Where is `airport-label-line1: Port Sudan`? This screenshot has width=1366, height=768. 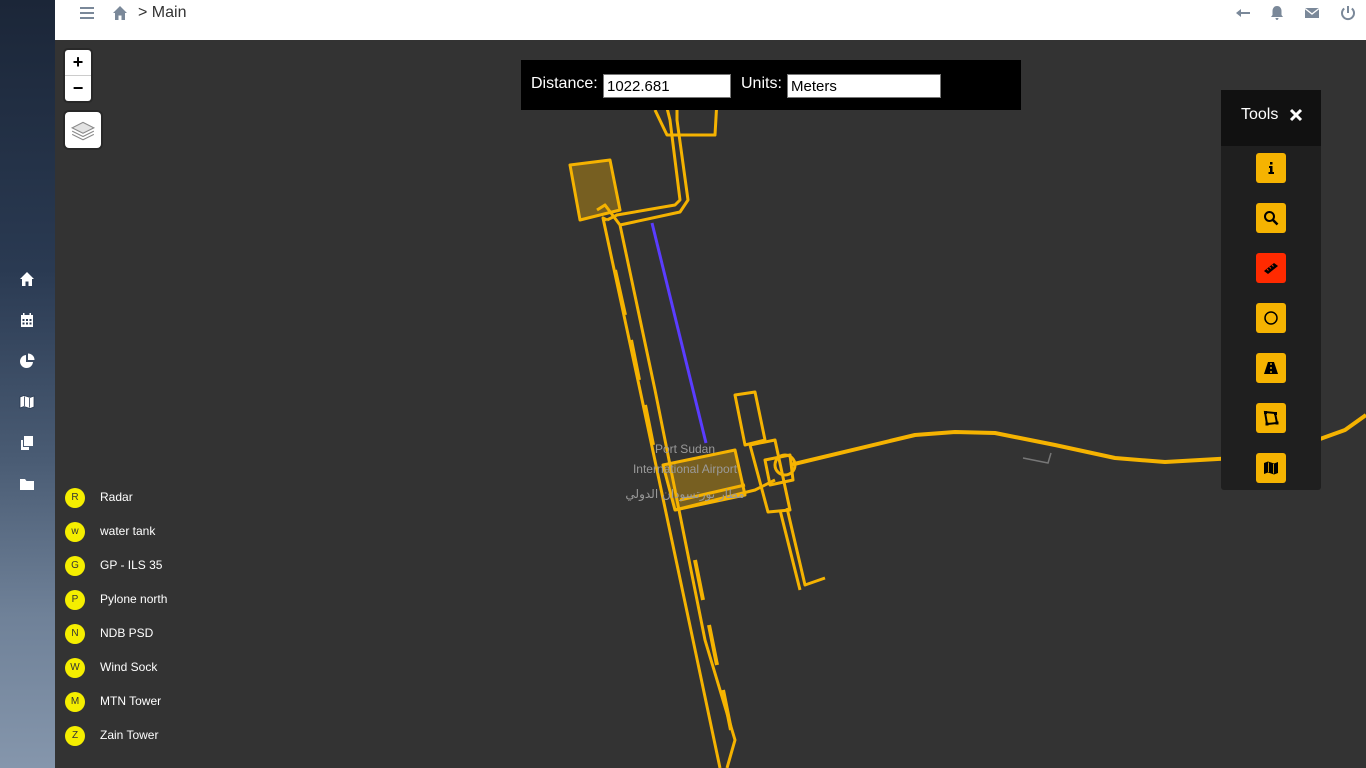
airport-label-line1: Port Sudan is located at coordinates (685, 449).